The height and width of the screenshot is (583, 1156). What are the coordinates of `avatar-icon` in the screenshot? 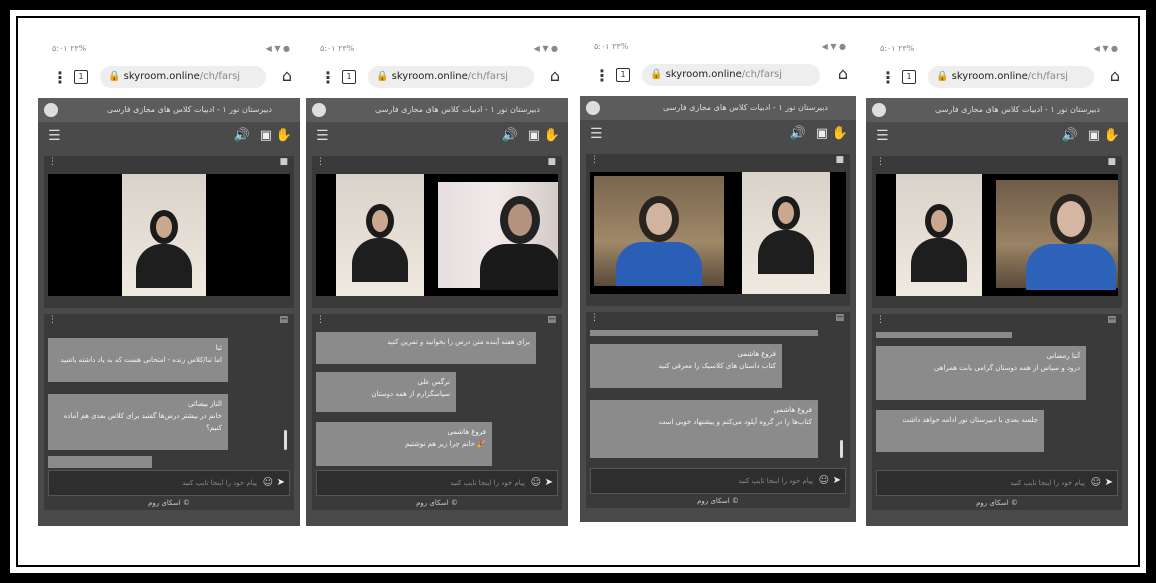 It's located at (319, 110).